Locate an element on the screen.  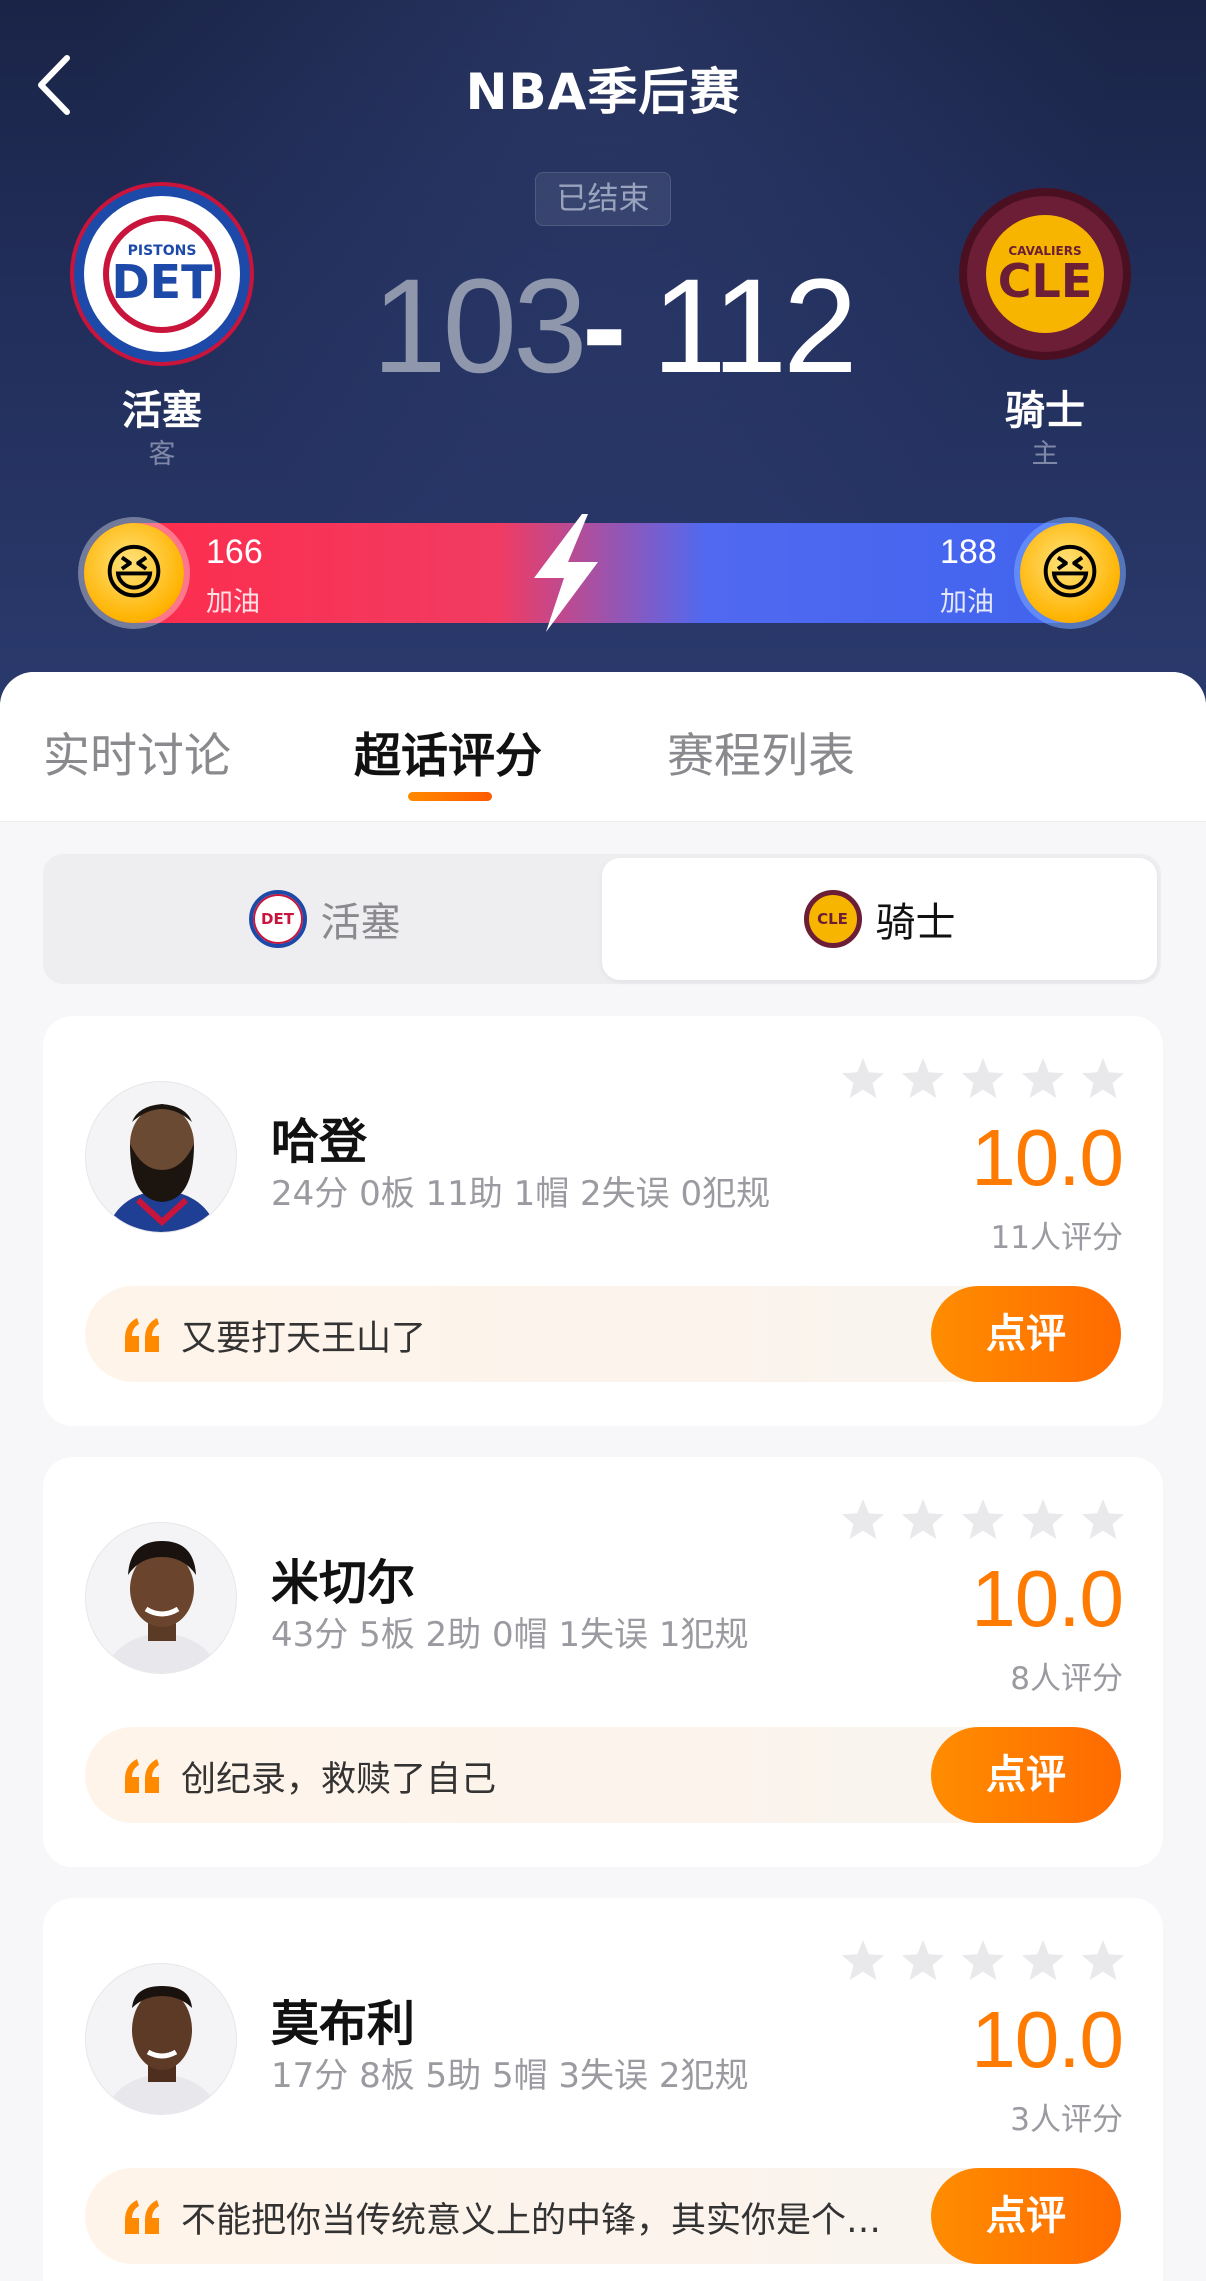
home-cheer-count: 188 is located at coordinates (968, 552).